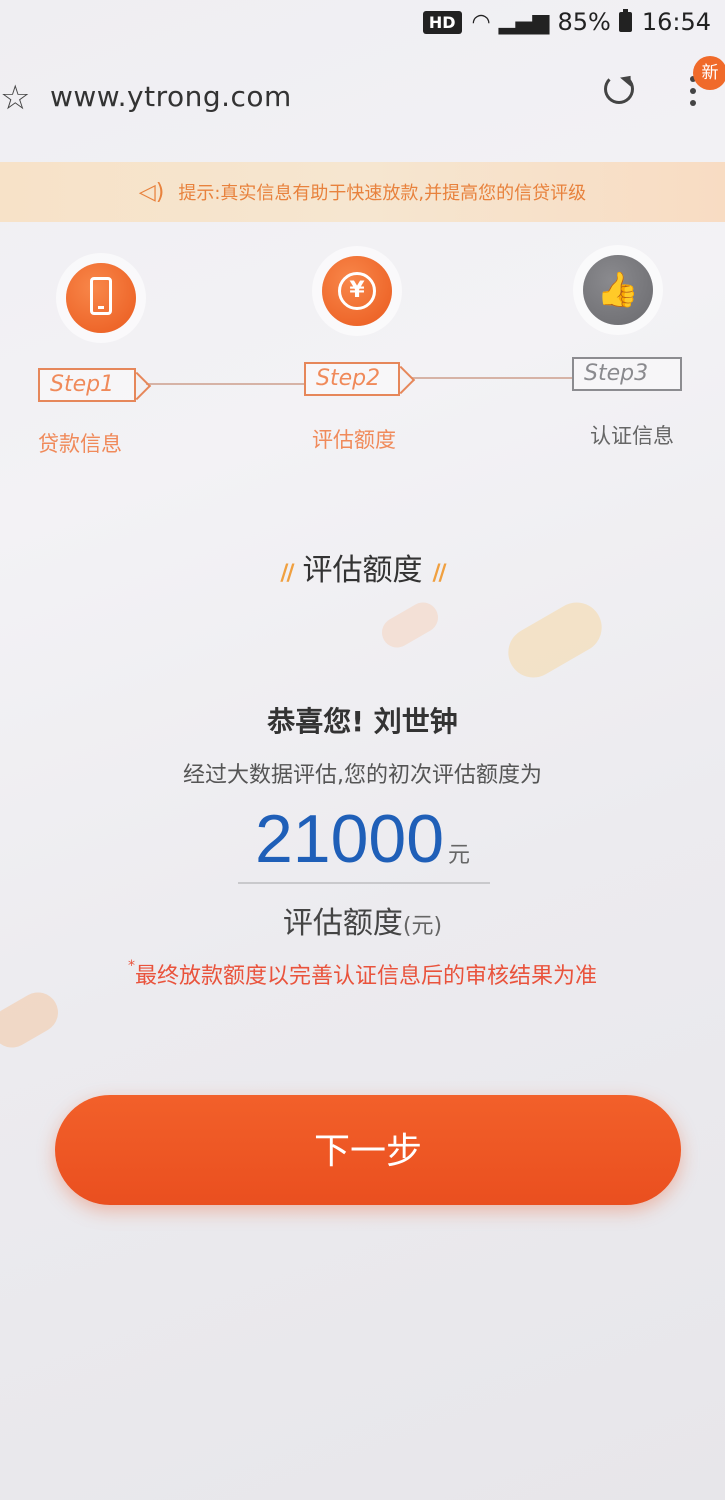  What do you see at coordinates (618, 290) in the screenshot?
I see `thumbs-up-icon: 👍` at bounding box center [618, 290].